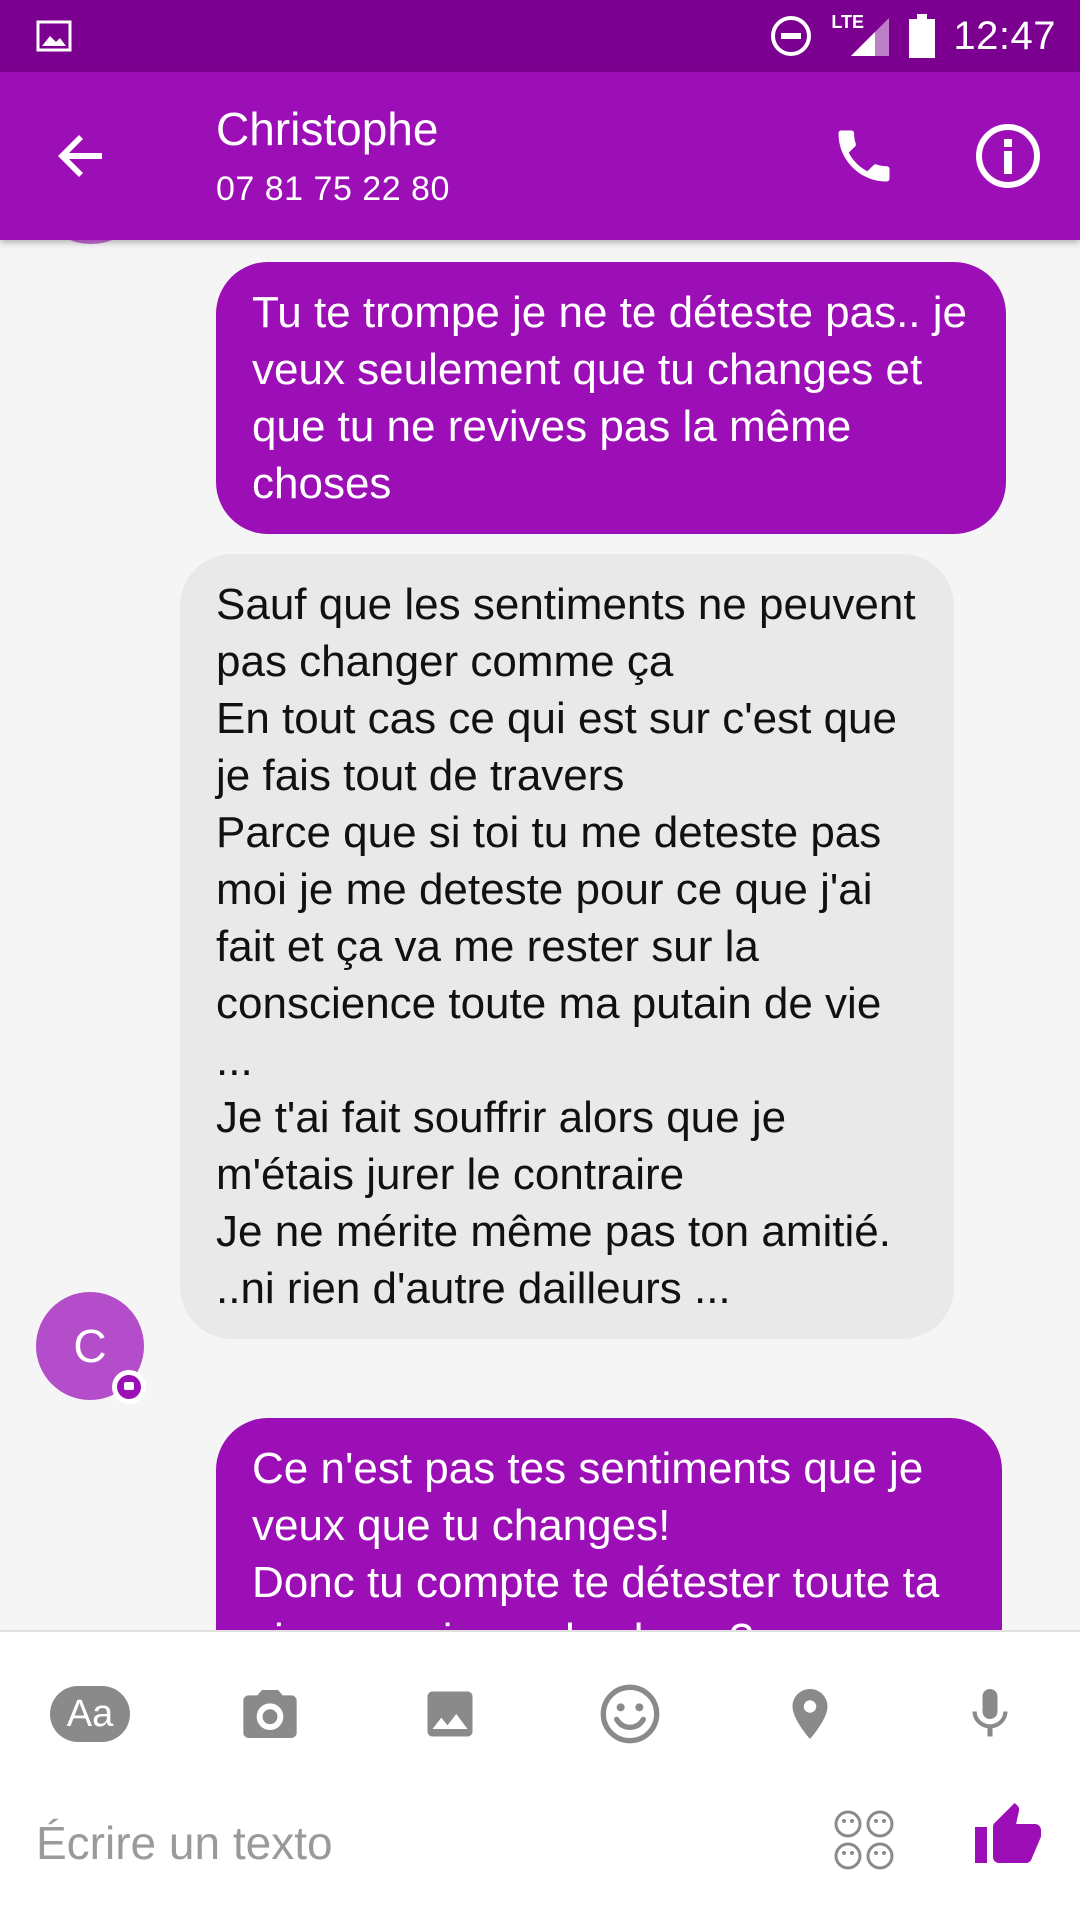 This screenshot has height=1922, width=1080. What do you see at coordinates (1008, 1836) in the screenshot?
I see `like-icon` at bounding box center [1008, 1836].